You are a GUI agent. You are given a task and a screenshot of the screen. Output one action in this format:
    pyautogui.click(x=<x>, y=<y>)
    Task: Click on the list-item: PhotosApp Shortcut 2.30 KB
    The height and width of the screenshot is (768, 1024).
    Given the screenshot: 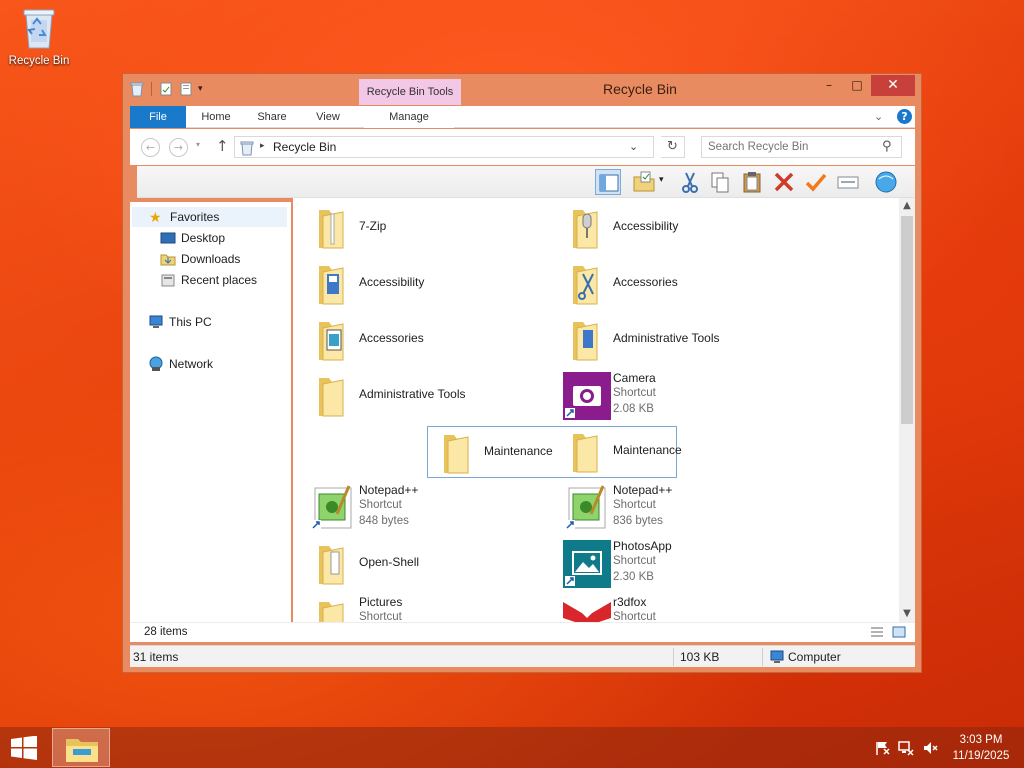 What is the action you would take?
    pyautogui.click(x=682, y=564)
    